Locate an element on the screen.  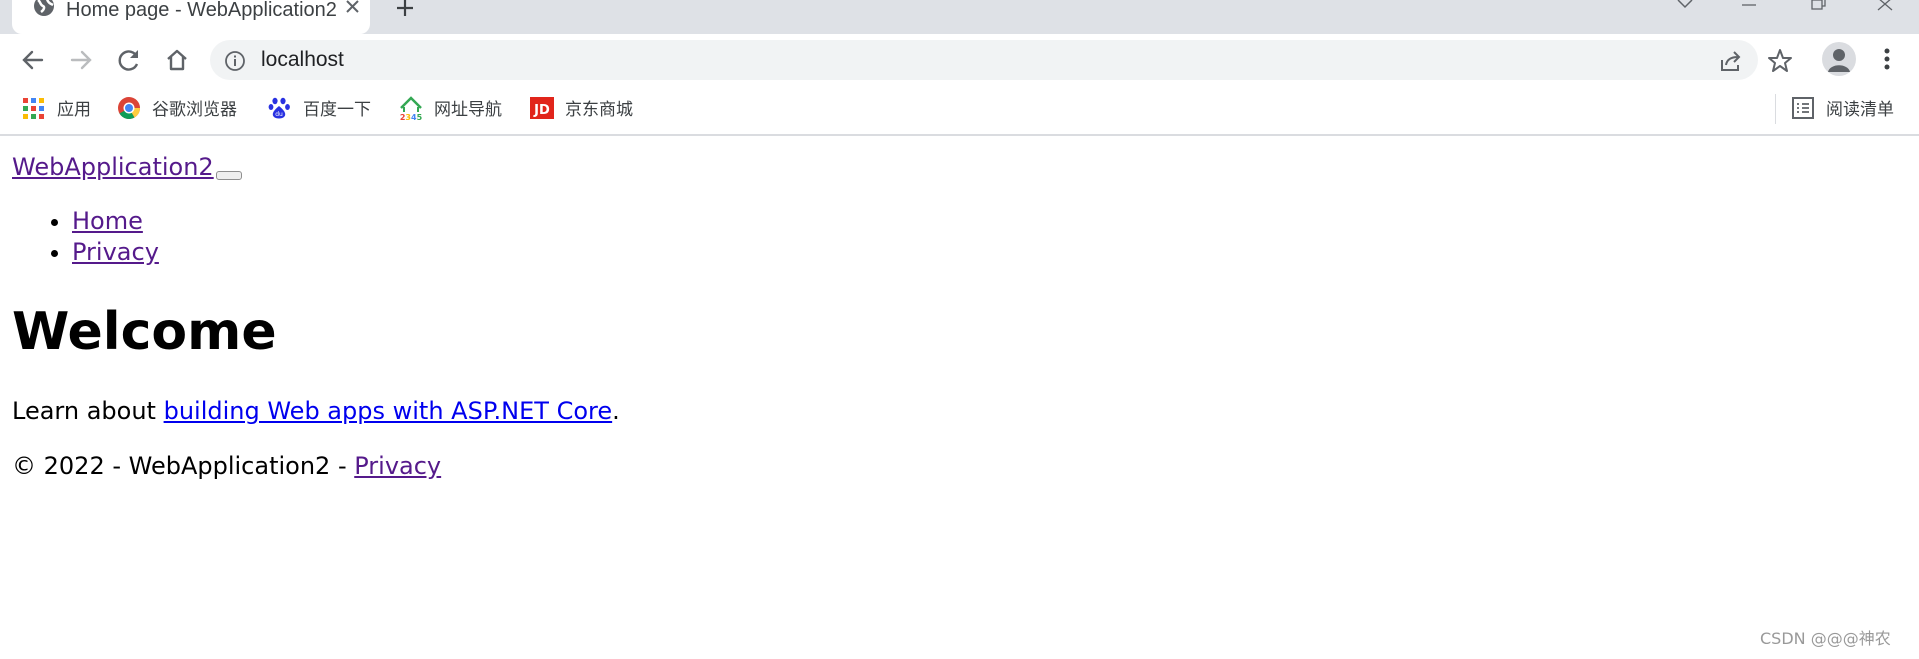
minimize-icon is located at coordinates (1749, 7).